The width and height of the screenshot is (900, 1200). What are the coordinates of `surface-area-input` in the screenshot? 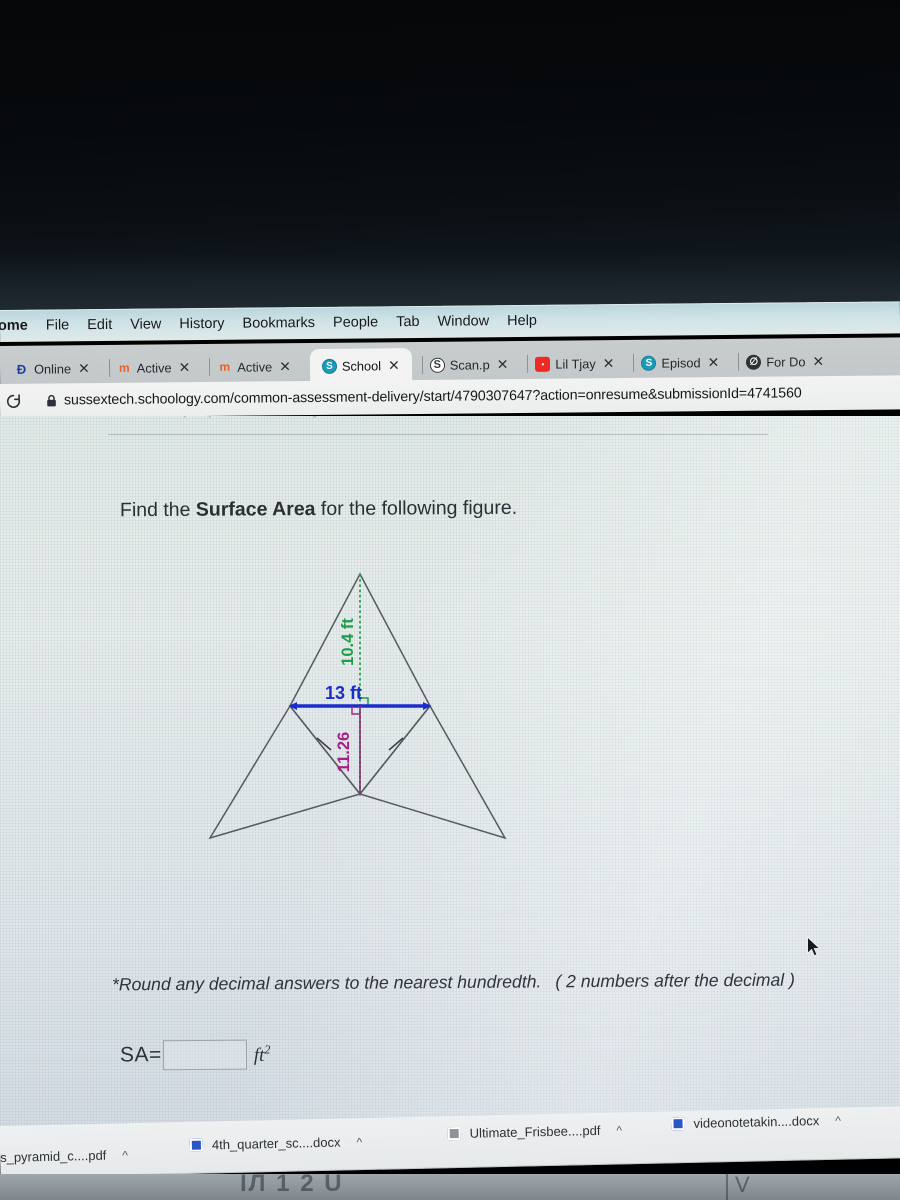 It's located at (204, 1055).